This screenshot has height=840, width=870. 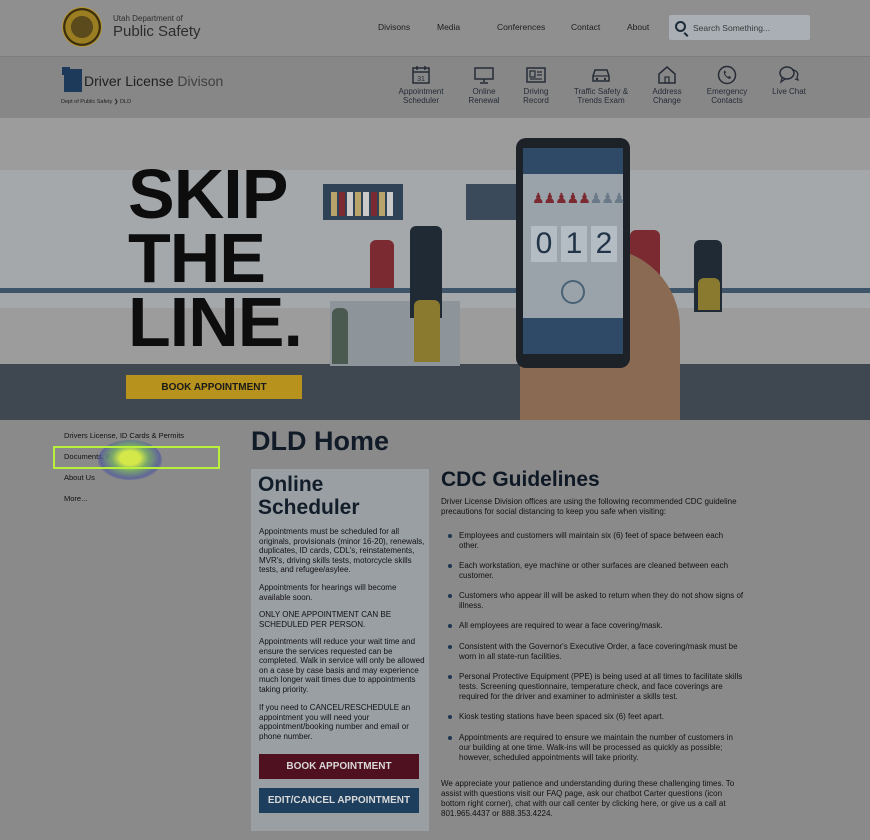 I want to click on agency-name-big: Public Safety, so click(x=157, y=31).